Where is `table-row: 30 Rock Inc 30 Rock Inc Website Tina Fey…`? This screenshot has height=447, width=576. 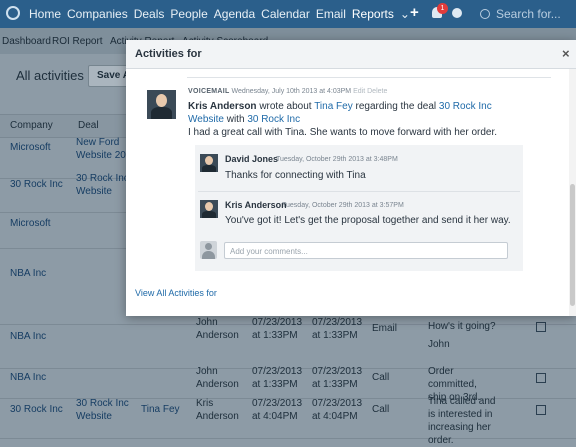
table-row: 30 Rock Inc 30 Rock Inc Website Tina Fey… is located at coordinates (288, 421).